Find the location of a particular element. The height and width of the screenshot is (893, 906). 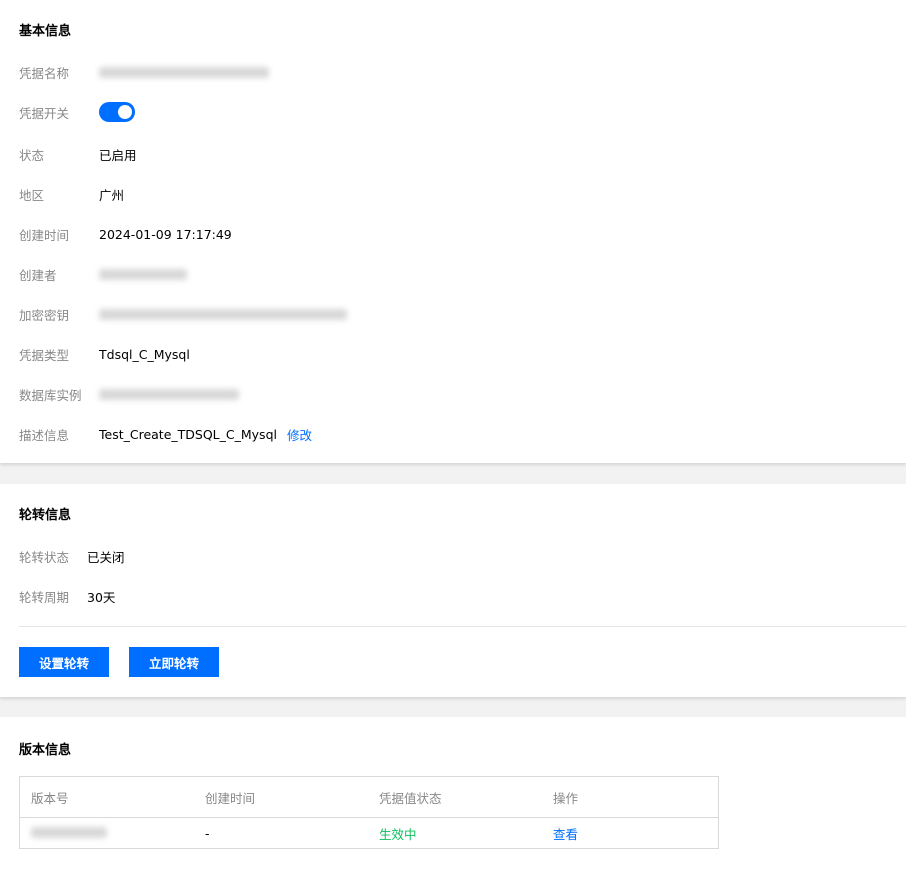

toggle-knob is located at coordinates (125, 112).